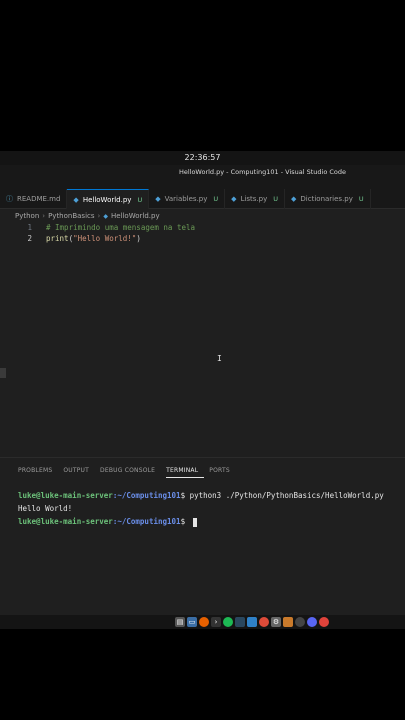  Describe the element at coordinates (105, 238) in the screenshot. I see `code-string: "Hello World!"` at that location.